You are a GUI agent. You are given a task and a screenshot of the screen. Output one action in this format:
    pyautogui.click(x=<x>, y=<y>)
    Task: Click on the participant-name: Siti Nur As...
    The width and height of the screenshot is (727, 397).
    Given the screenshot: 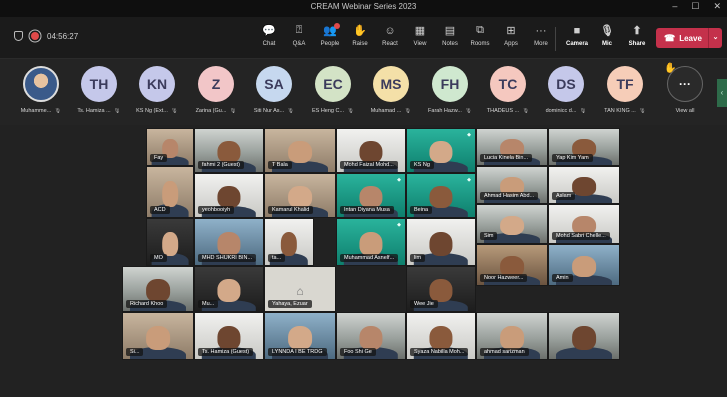 What is the action you would take?
    pyautogui.click(x=269, y=111)
    